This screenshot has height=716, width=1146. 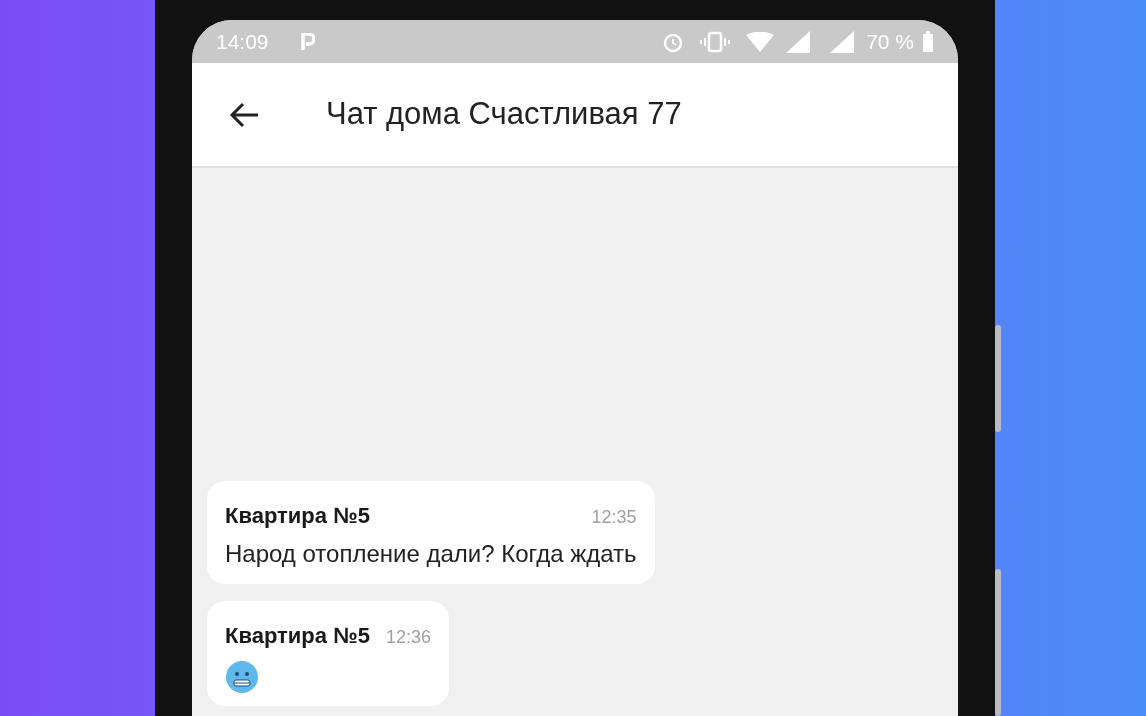 What do you see at coordinates (928, 41) in the screenshot?
I see `battery-icon` at bounding box center [928, 41].